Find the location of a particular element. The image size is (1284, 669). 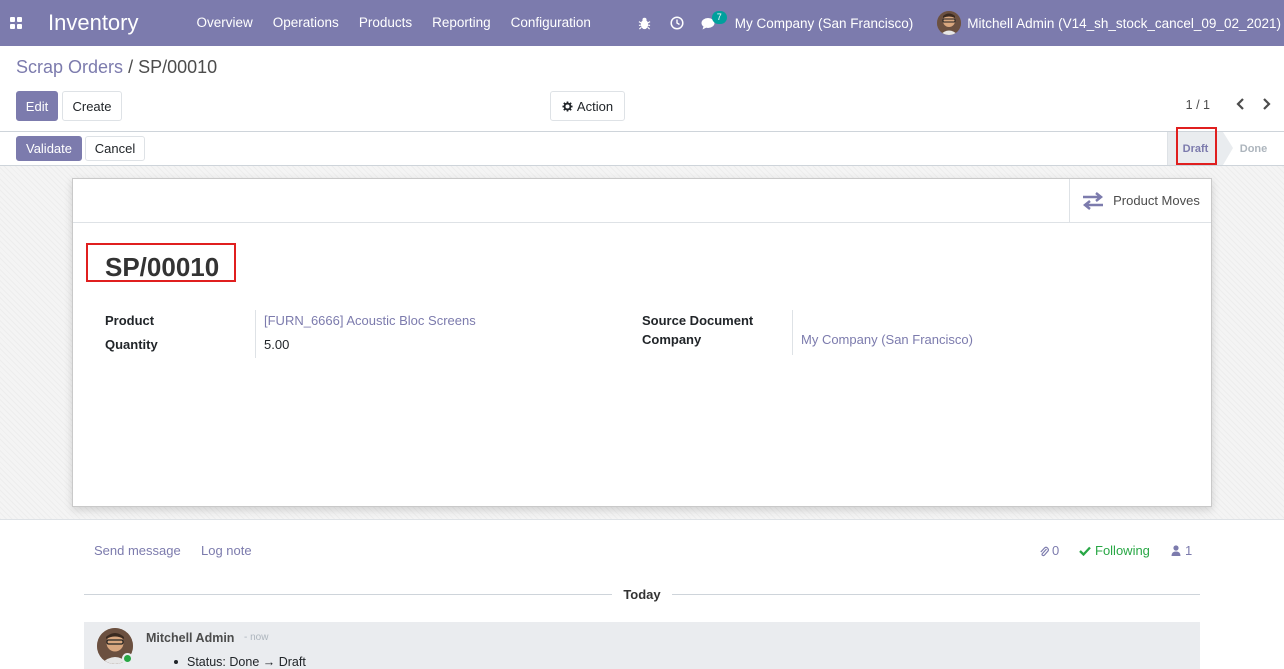

company-label: Company is located at coordinates (672, 339).